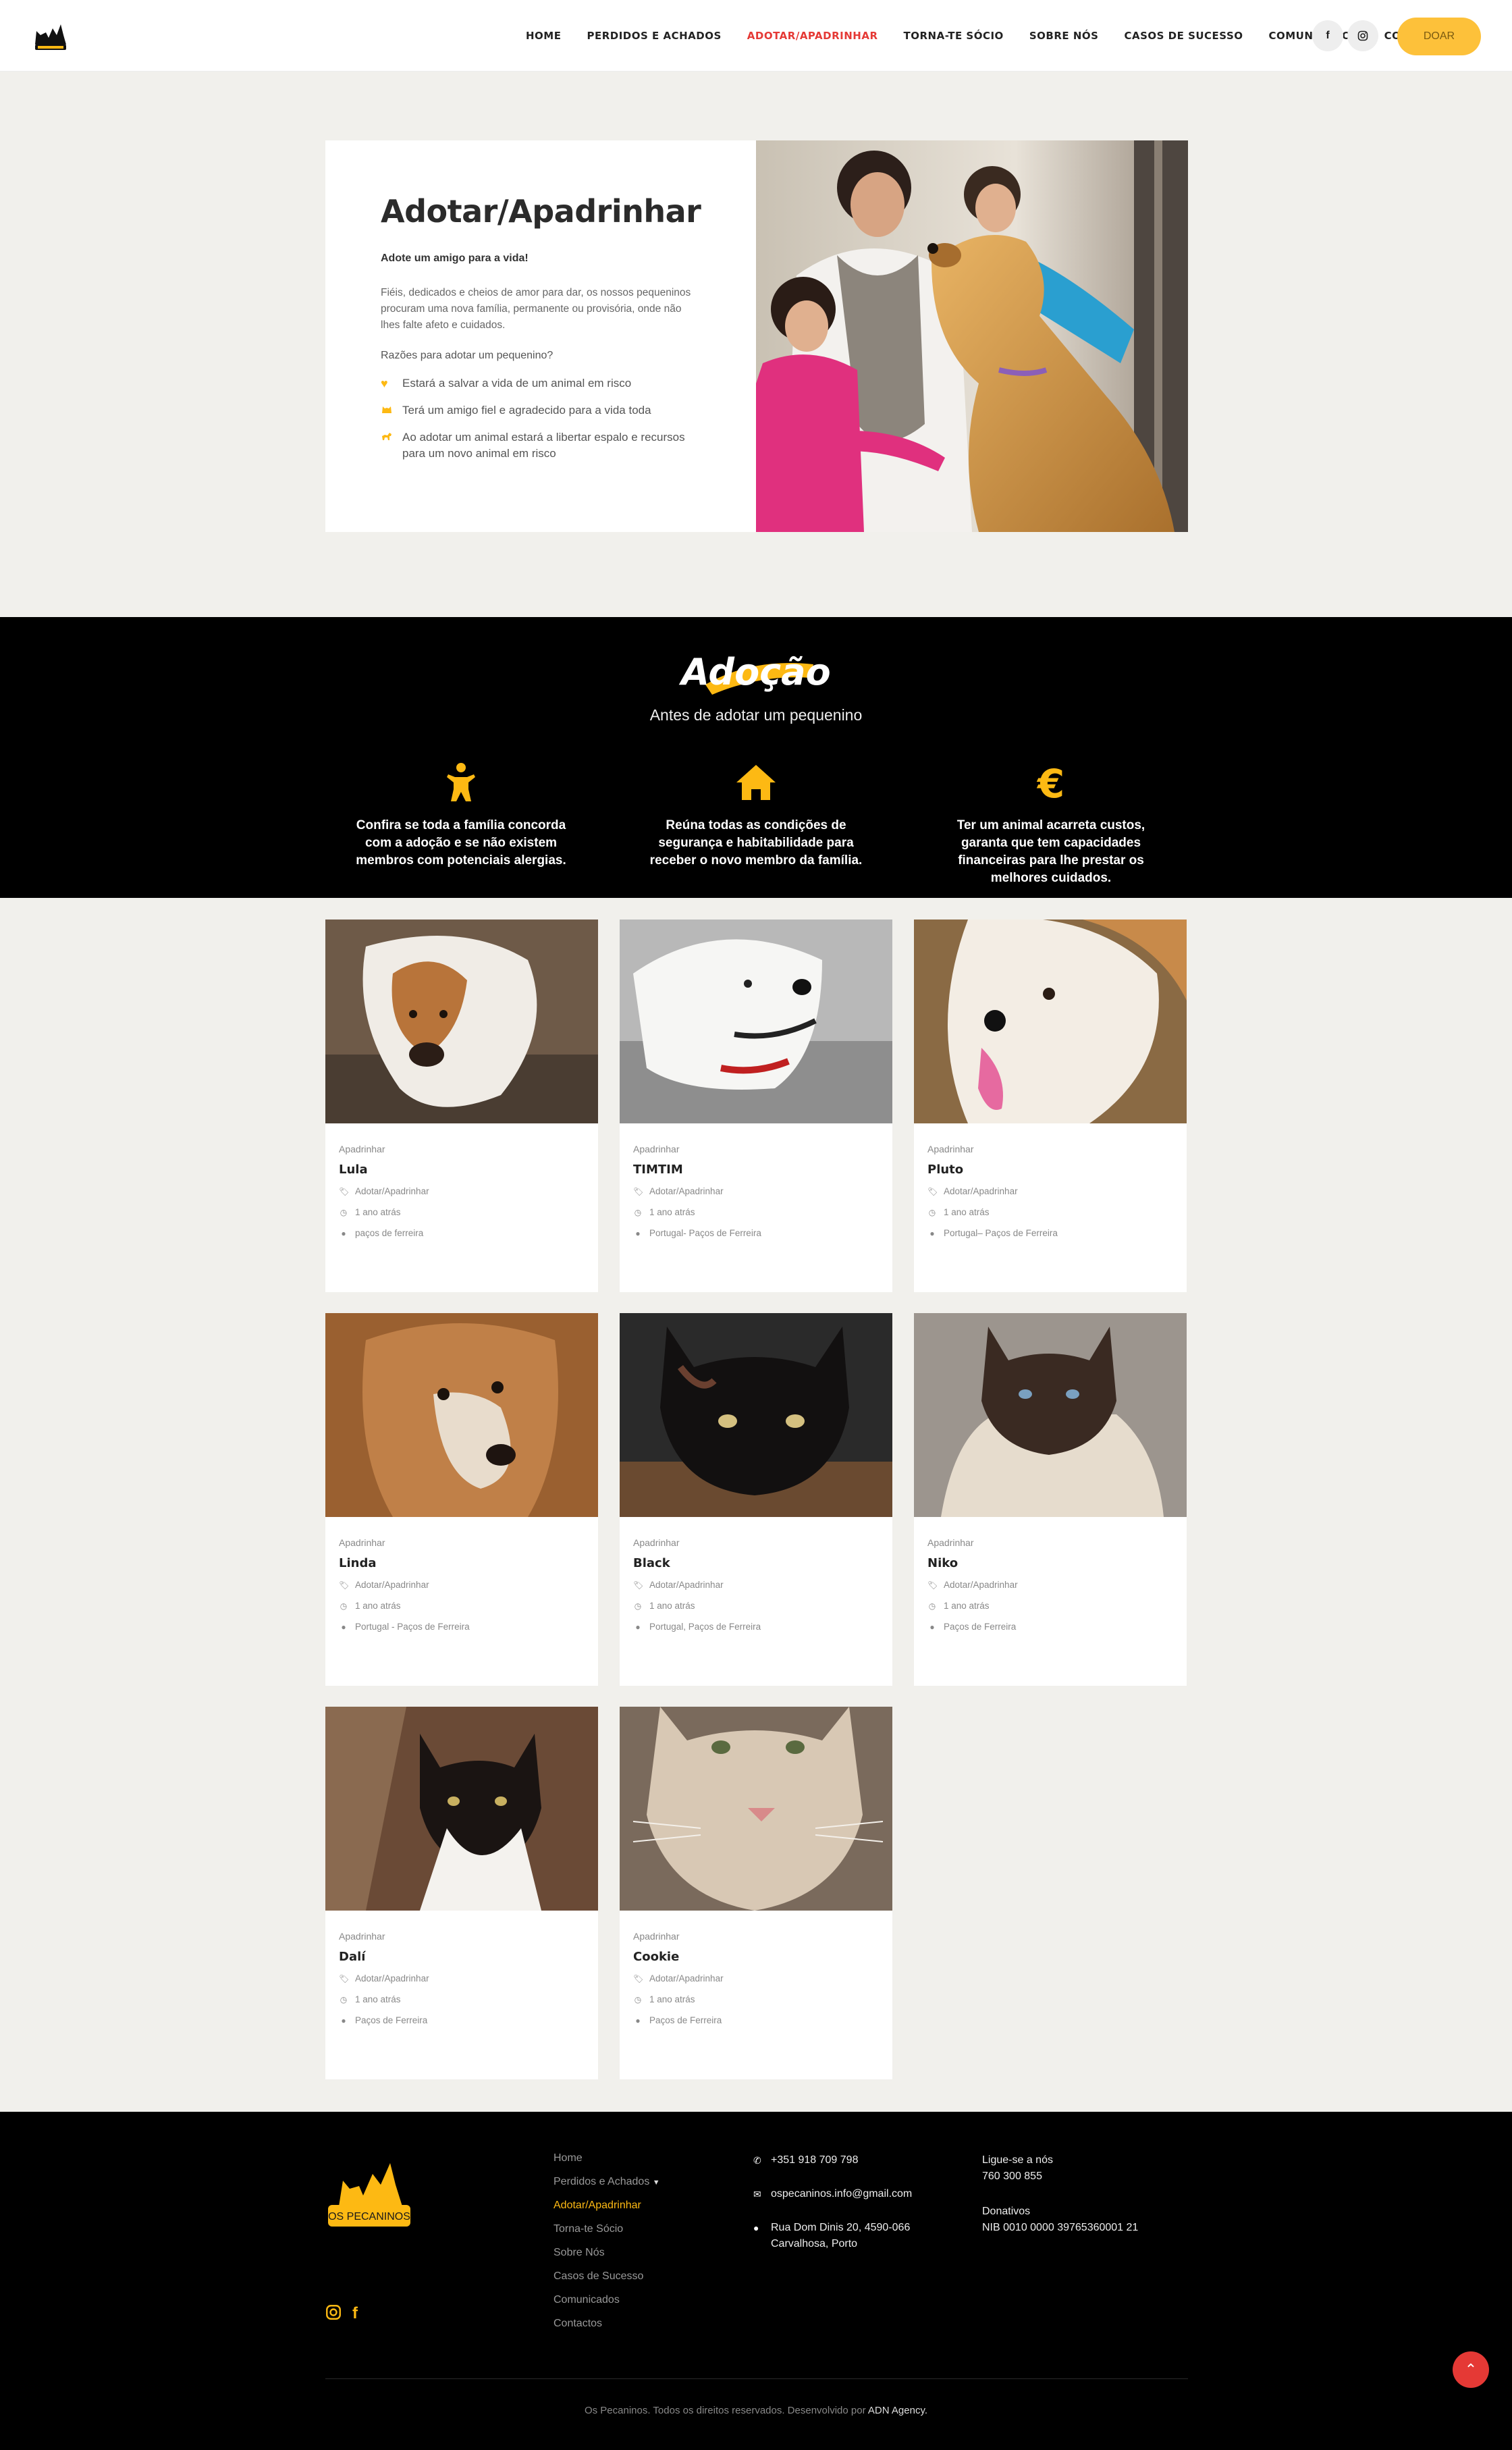 The height and width of the screenshot is (2450, 1512). What do you see at coordinates (832, 2160) in the screenshot?
I see `footer-phone: ✆ +351 918 709 798` at bounding box center [832, 2160].